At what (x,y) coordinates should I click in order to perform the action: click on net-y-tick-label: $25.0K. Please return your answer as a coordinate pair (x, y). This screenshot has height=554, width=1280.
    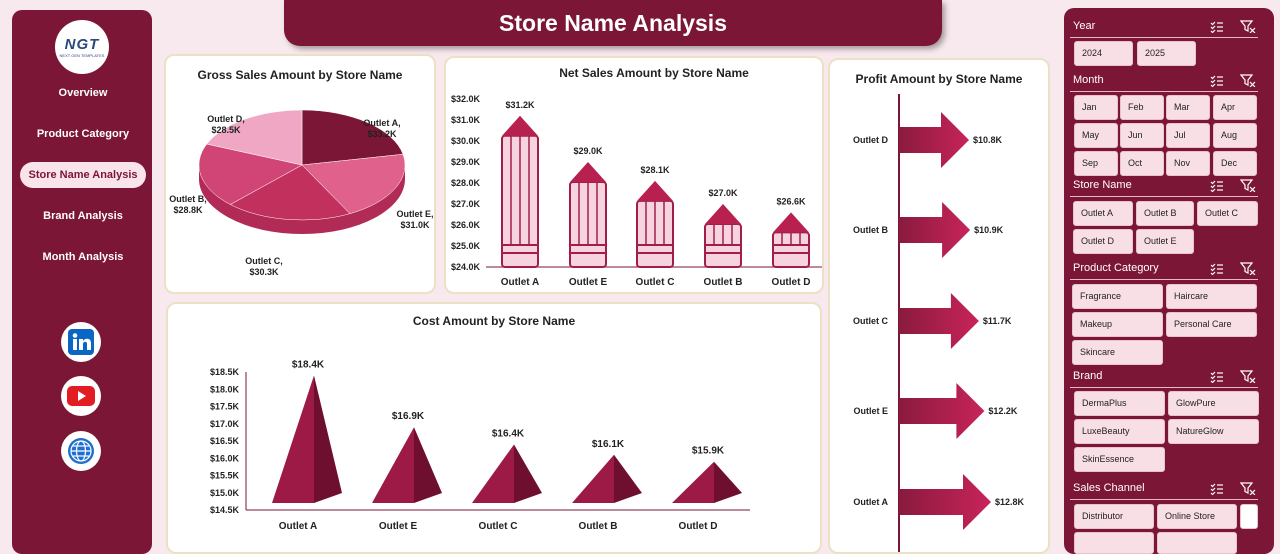
    Looking at the image, I should click on (466, 246).